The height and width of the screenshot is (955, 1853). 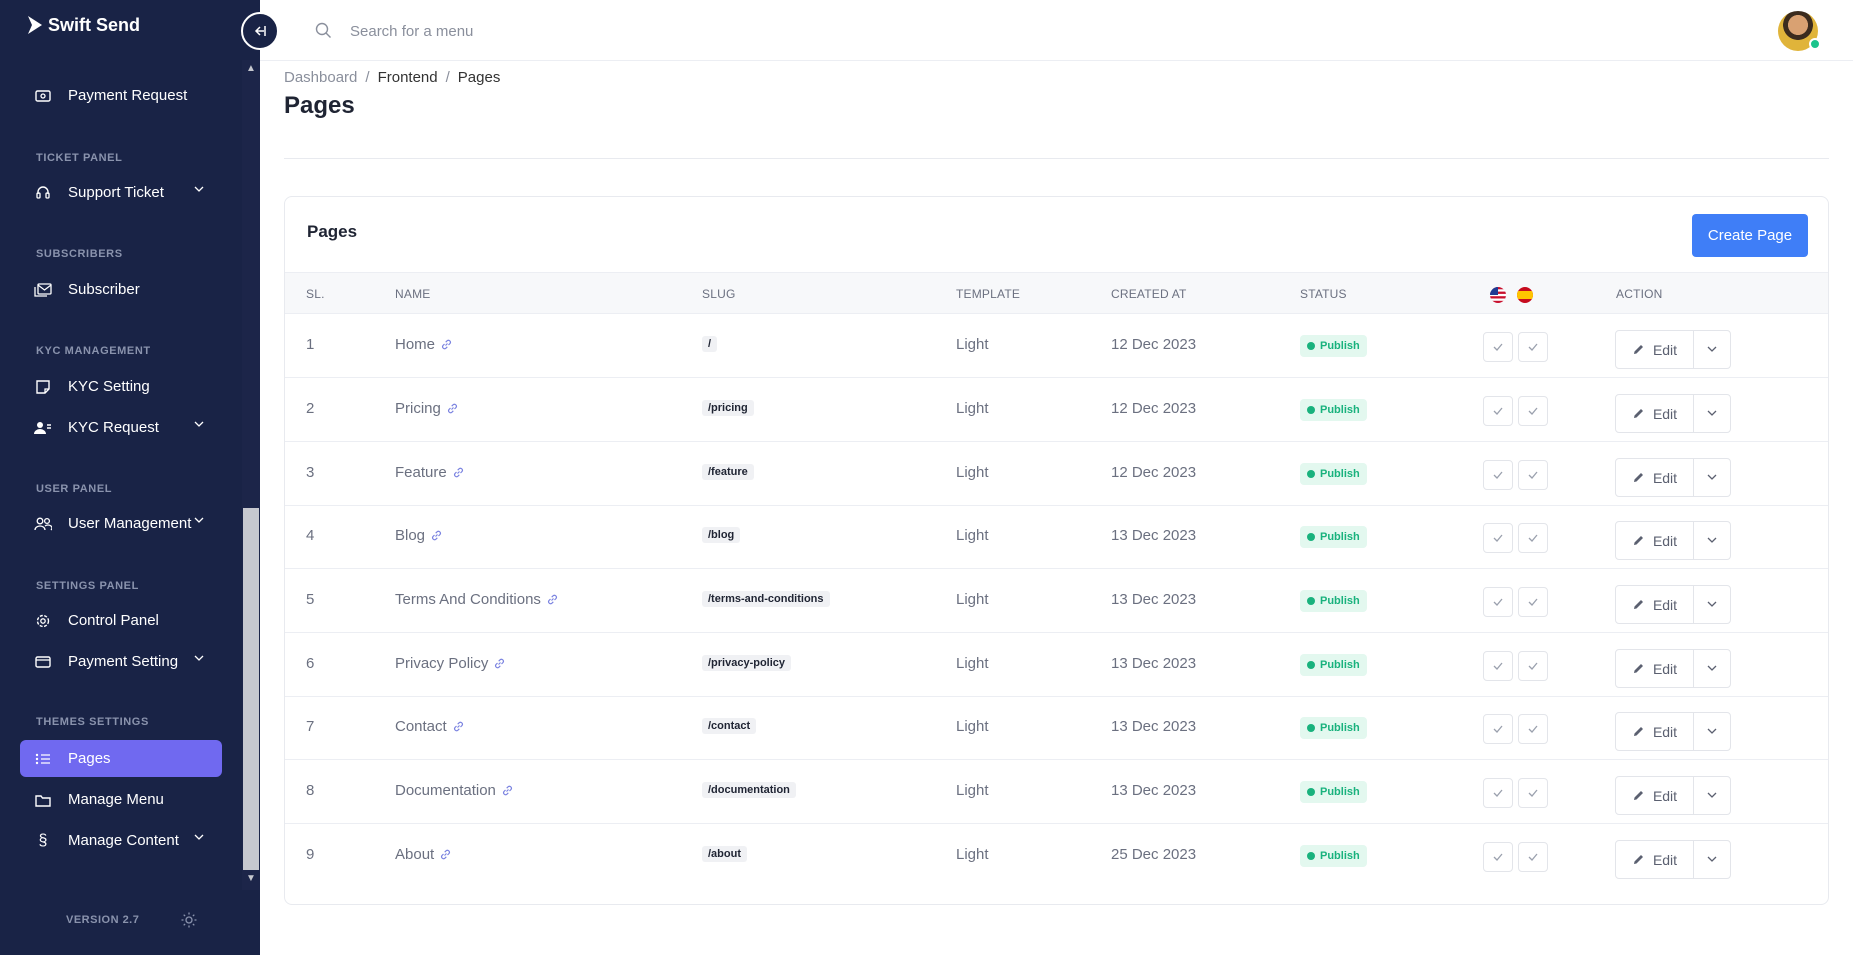 I want to click on sidebar-item-kyc-request: KYC Request, so click(x=121, y=427).